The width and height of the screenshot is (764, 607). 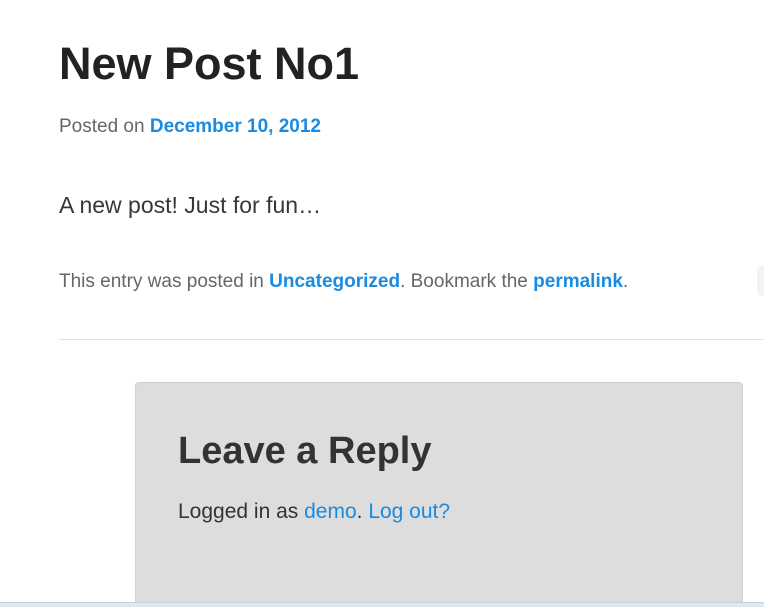 I want to click on entry-meta: Posted on December 10, 2012, so click(x=190, y=127).